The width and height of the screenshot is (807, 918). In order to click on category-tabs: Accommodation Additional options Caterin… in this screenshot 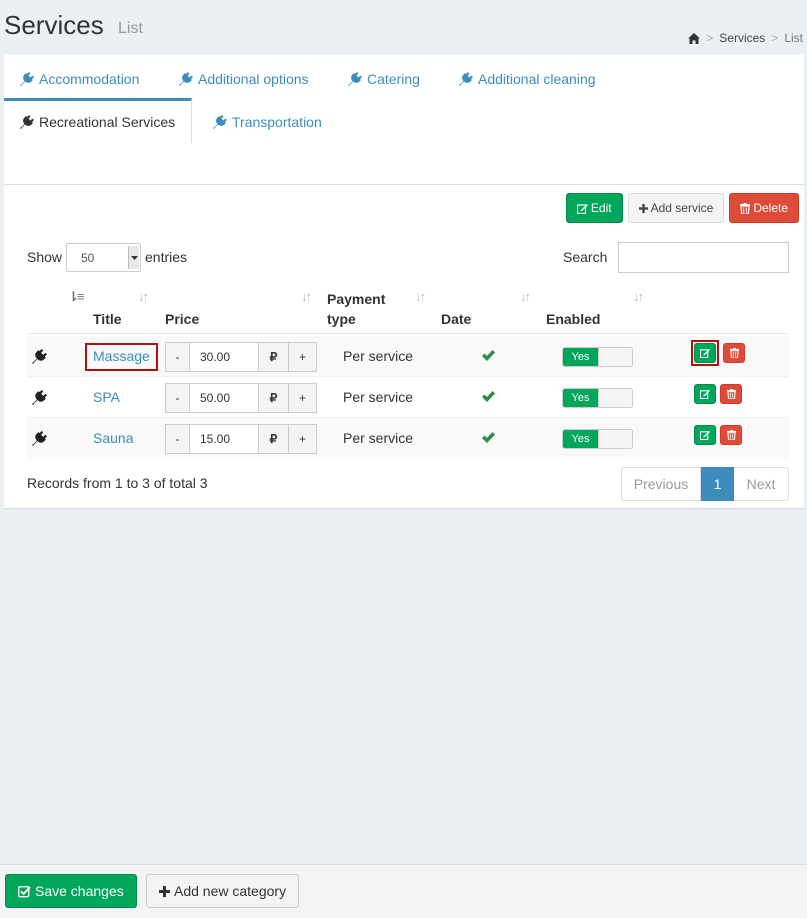, I will do `click(404, 120)`.